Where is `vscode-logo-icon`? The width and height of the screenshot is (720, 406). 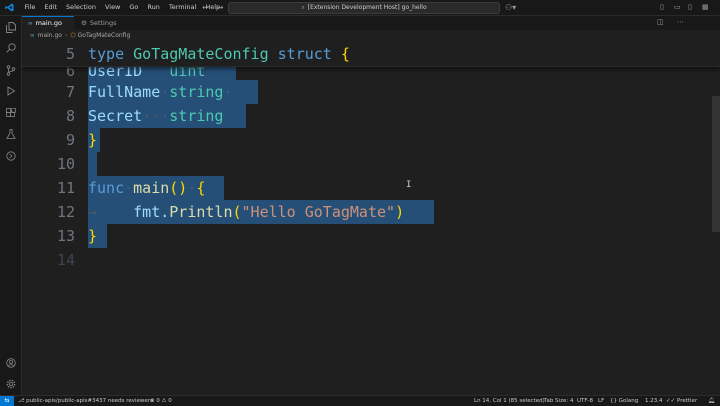 vscode-logo-icon is located at coordinates (9, 8).